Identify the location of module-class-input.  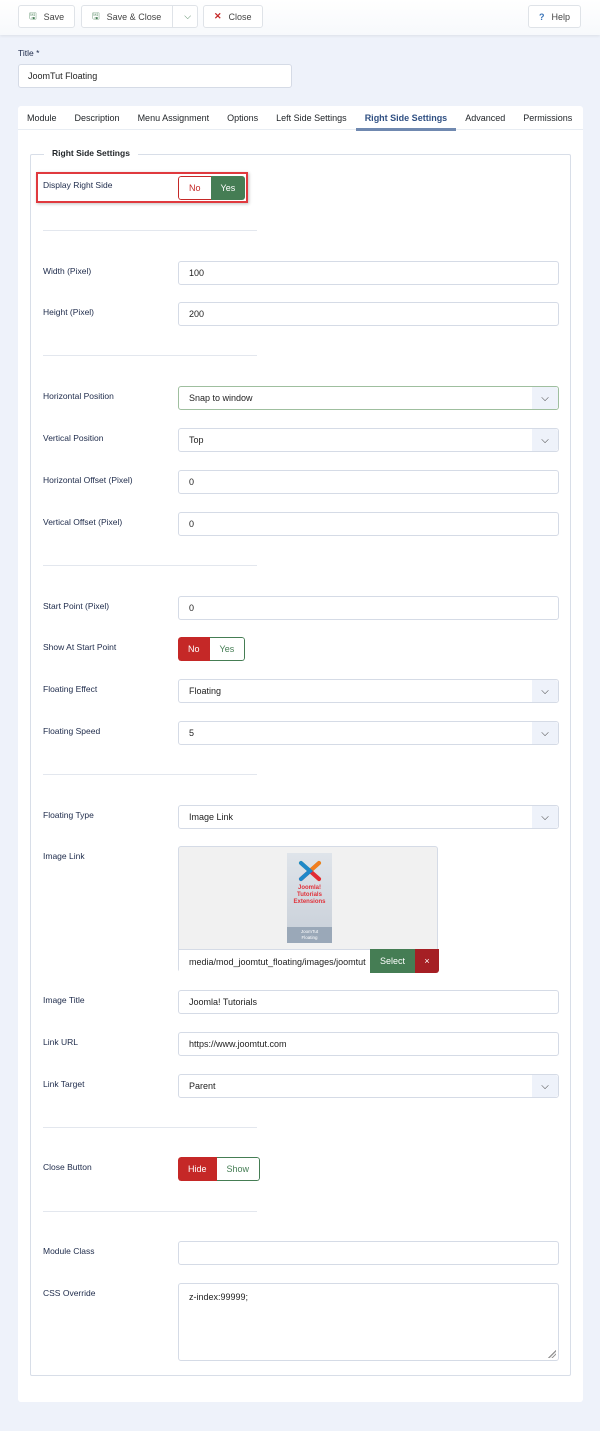
(368, 1253).